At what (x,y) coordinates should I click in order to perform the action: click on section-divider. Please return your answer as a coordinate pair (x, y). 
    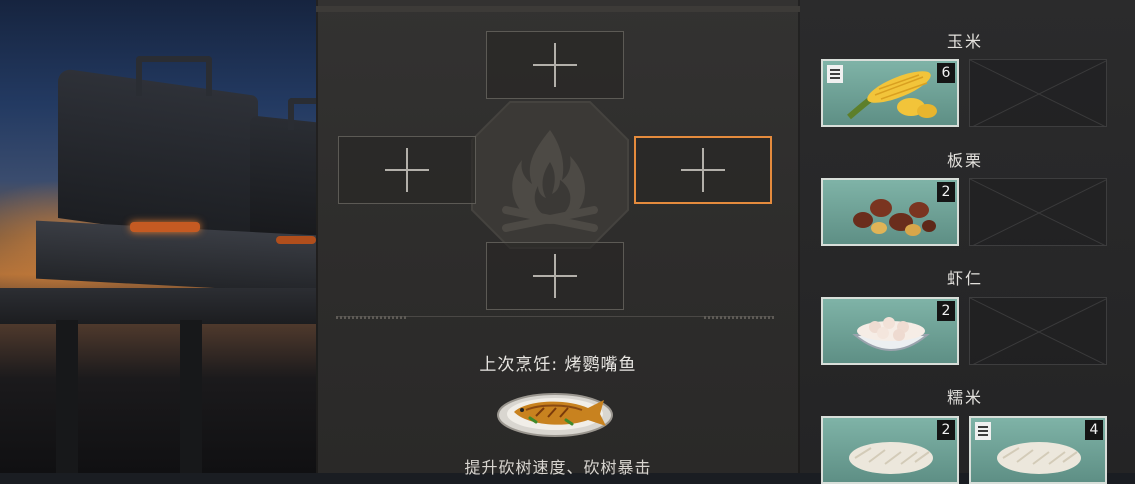
    Looking at the image, I should click on (555, 321).